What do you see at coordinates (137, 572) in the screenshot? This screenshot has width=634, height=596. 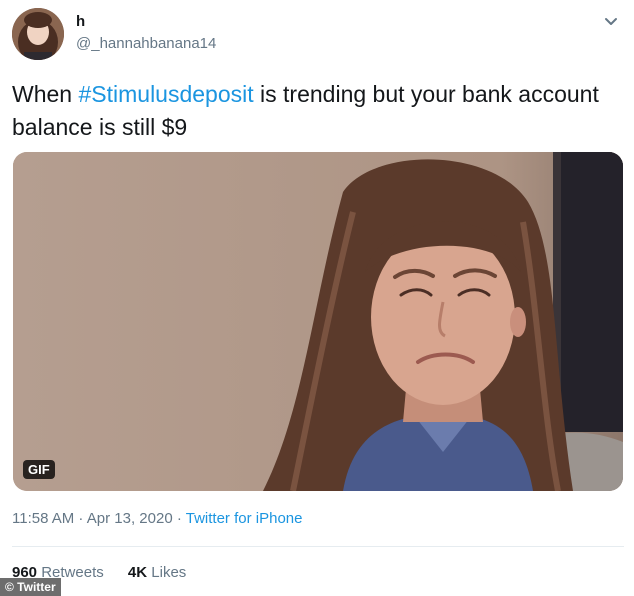 I see `likes-count: 4K` at bounding box center [137, 572].